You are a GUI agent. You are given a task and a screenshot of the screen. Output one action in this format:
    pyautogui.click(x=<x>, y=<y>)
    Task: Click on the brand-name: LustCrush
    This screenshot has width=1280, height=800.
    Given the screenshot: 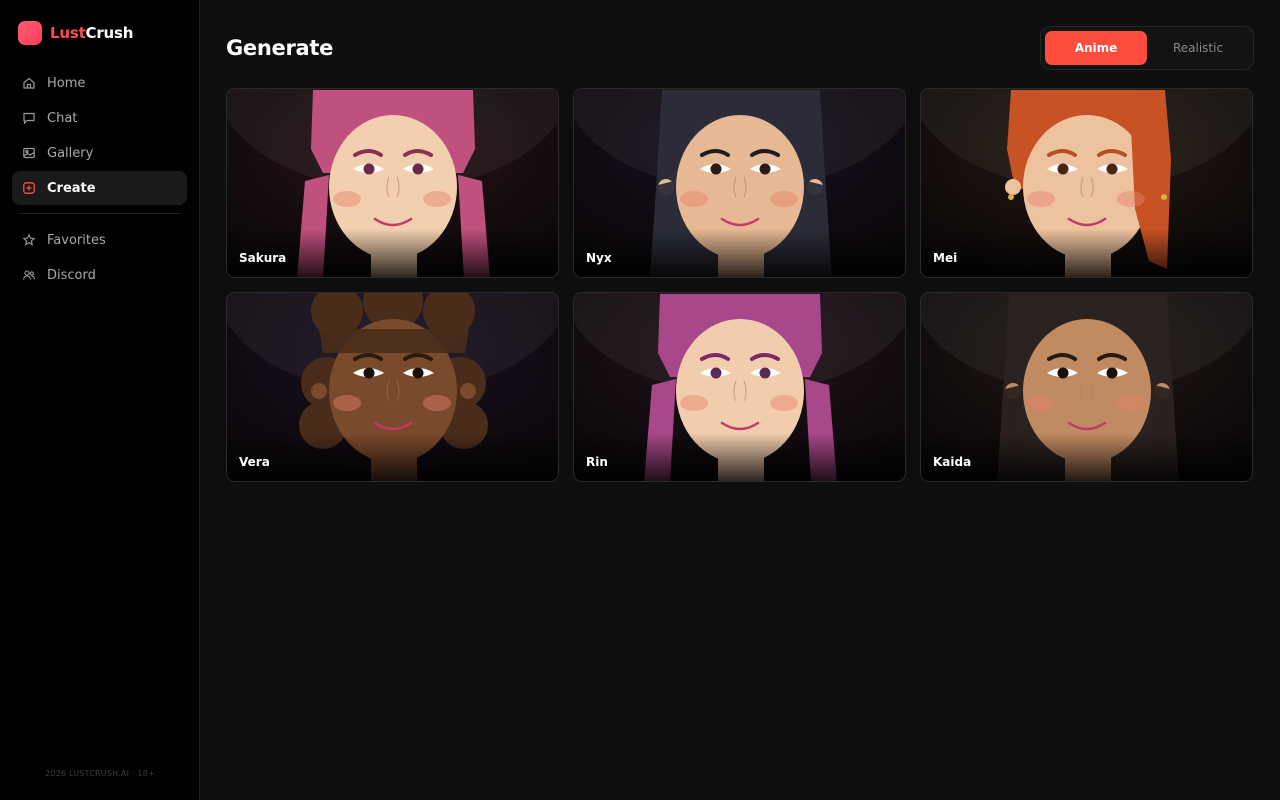 What is the action you would take?
    pyautogui.click(x=91, y=33)
    